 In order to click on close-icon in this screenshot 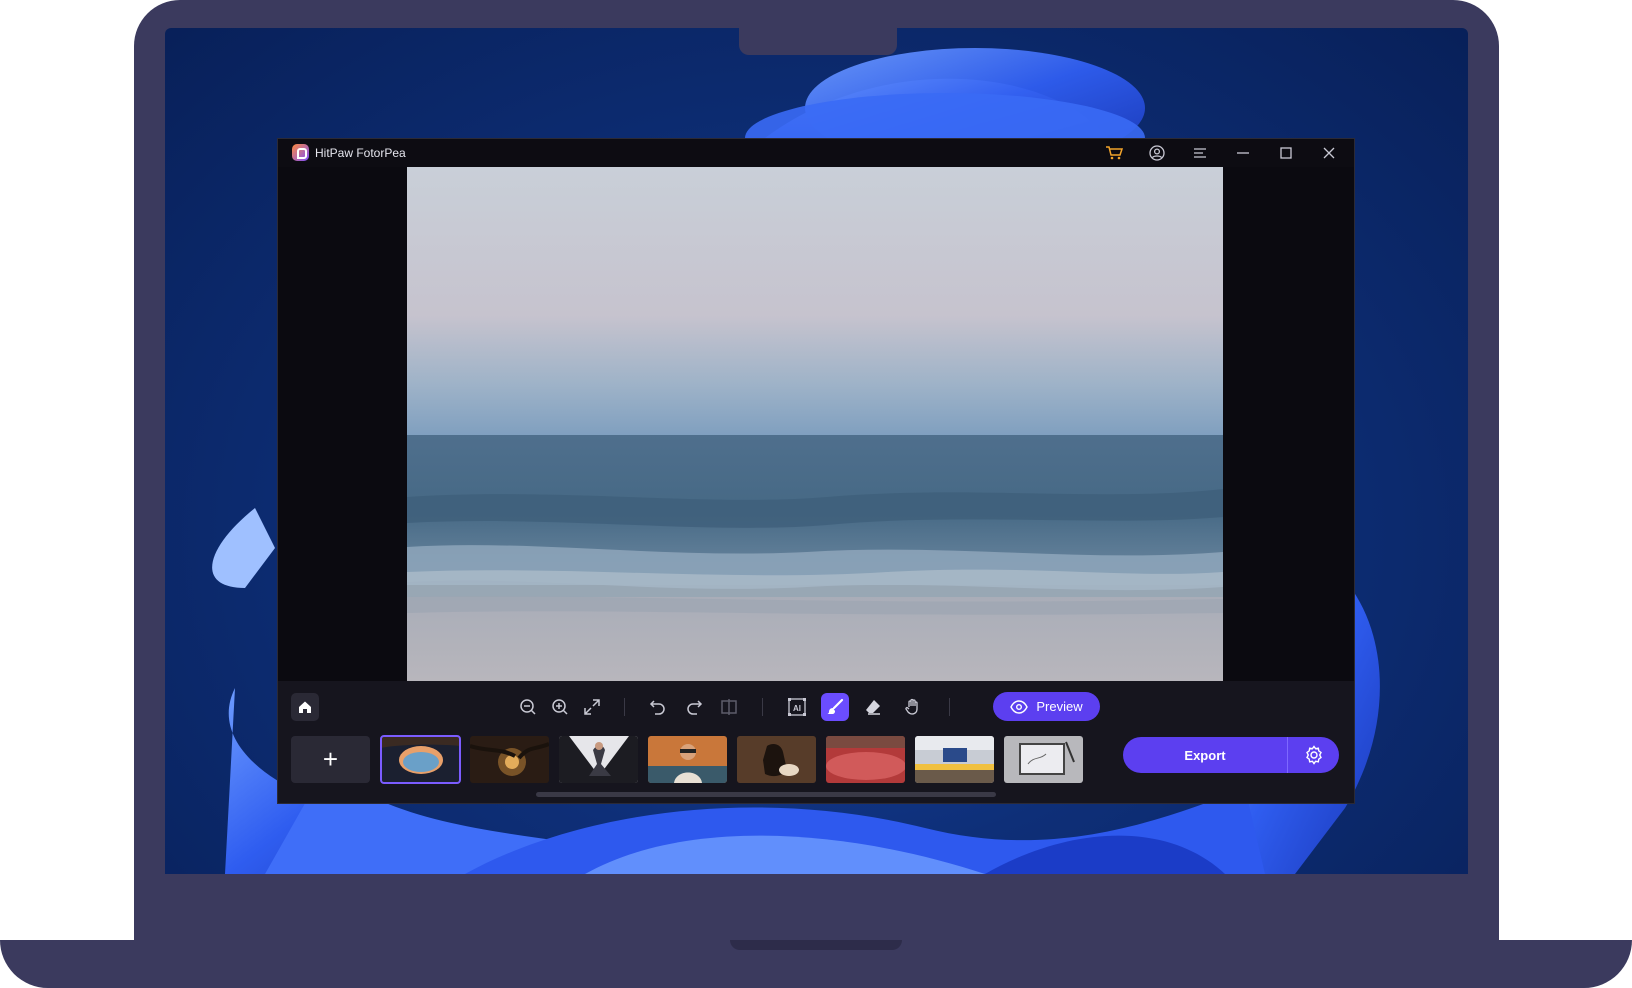, I will do `click(1329, 153)`.